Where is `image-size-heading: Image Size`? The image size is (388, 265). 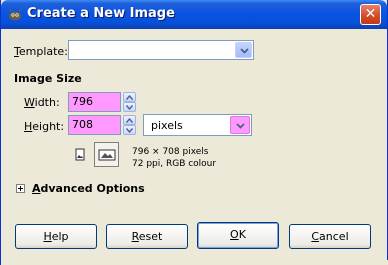
image-size-heading: Image Size is located at coordinates (48, 78).